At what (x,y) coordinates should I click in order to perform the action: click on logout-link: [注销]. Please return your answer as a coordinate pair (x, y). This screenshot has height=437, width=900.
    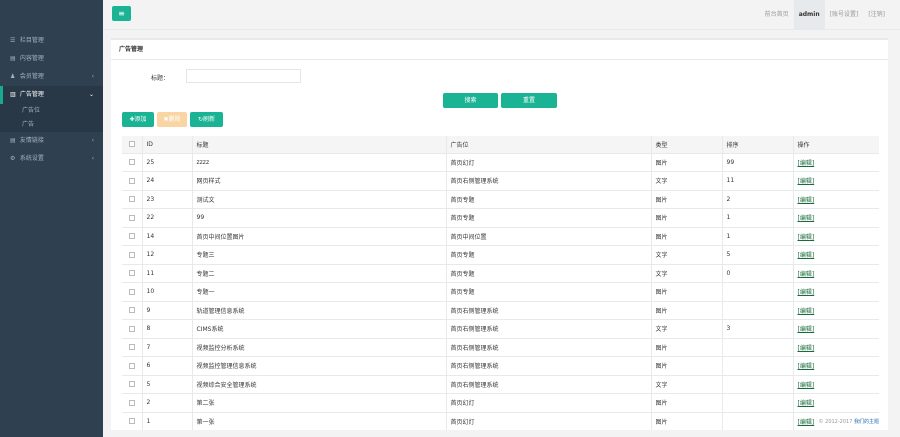
    Looking at the image, I should click on (876, 15).